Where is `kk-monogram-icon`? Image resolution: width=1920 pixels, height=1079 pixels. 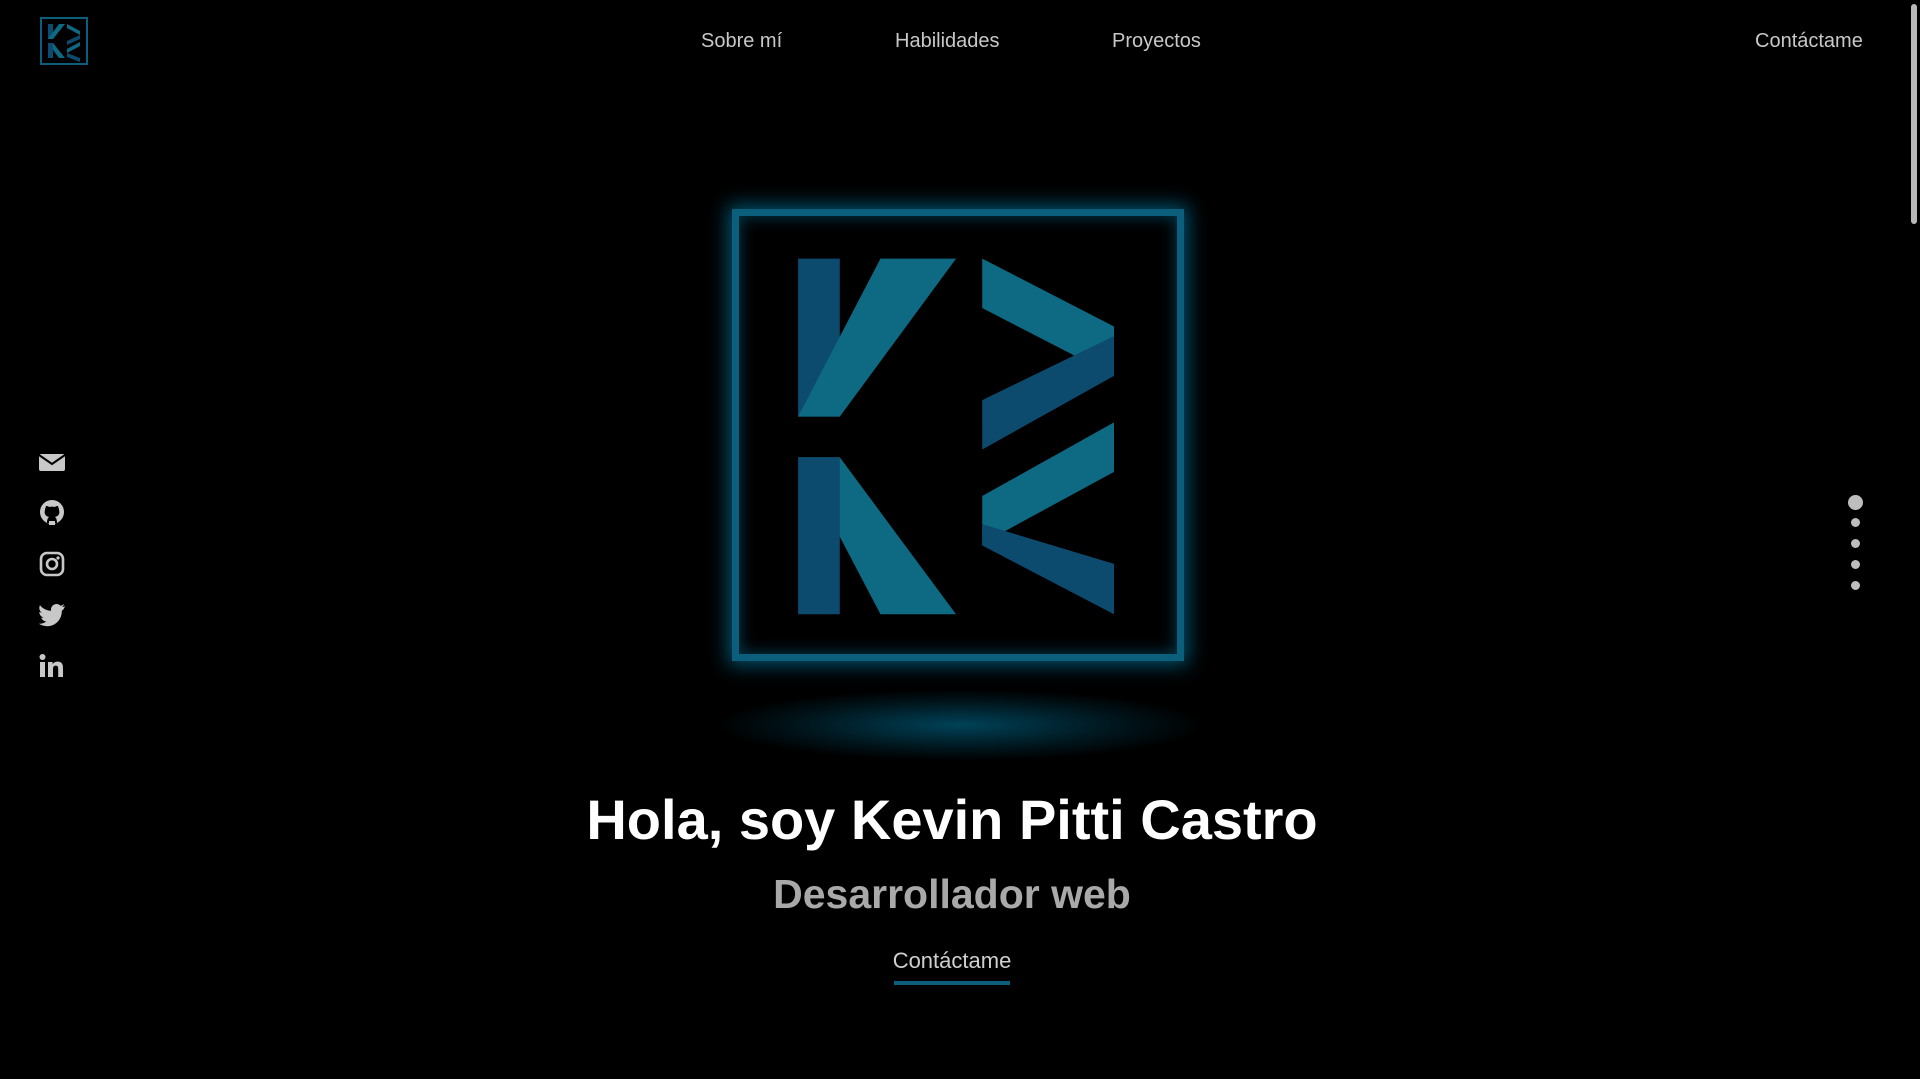
kk-monogram-icon is located at coordinates (956, 436).